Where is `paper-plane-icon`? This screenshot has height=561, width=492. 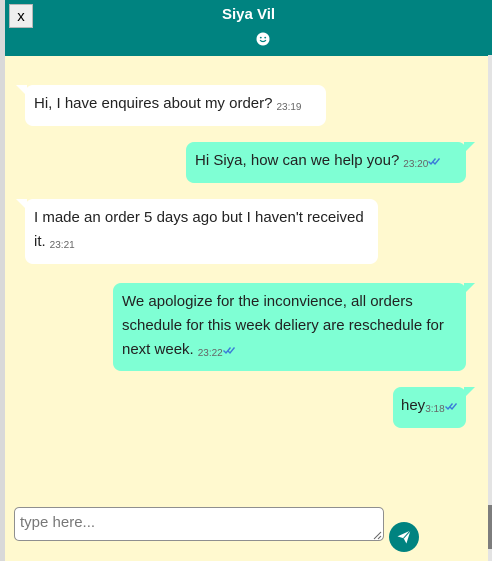 paper-plane-icon is located at coordinates (404, 537).